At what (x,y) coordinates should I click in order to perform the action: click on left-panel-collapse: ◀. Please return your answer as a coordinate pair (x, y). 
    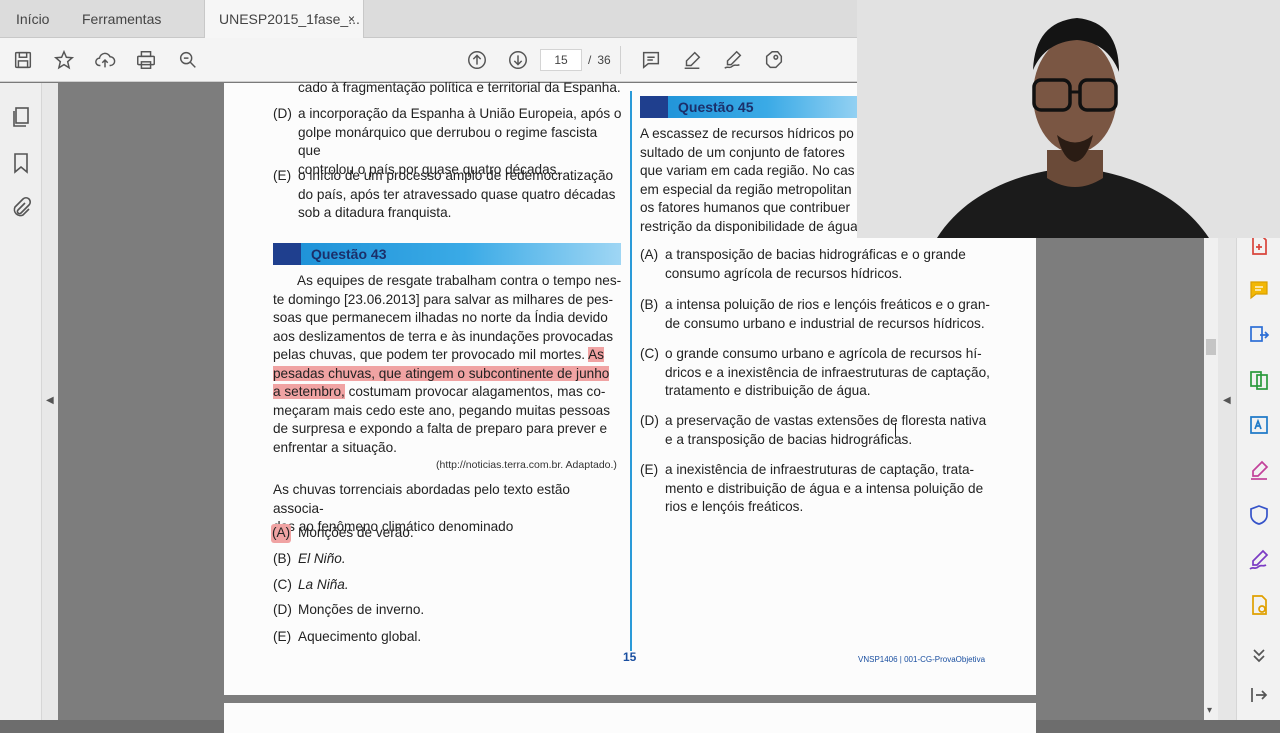
    Looking at the image, I should click on (50, 401).